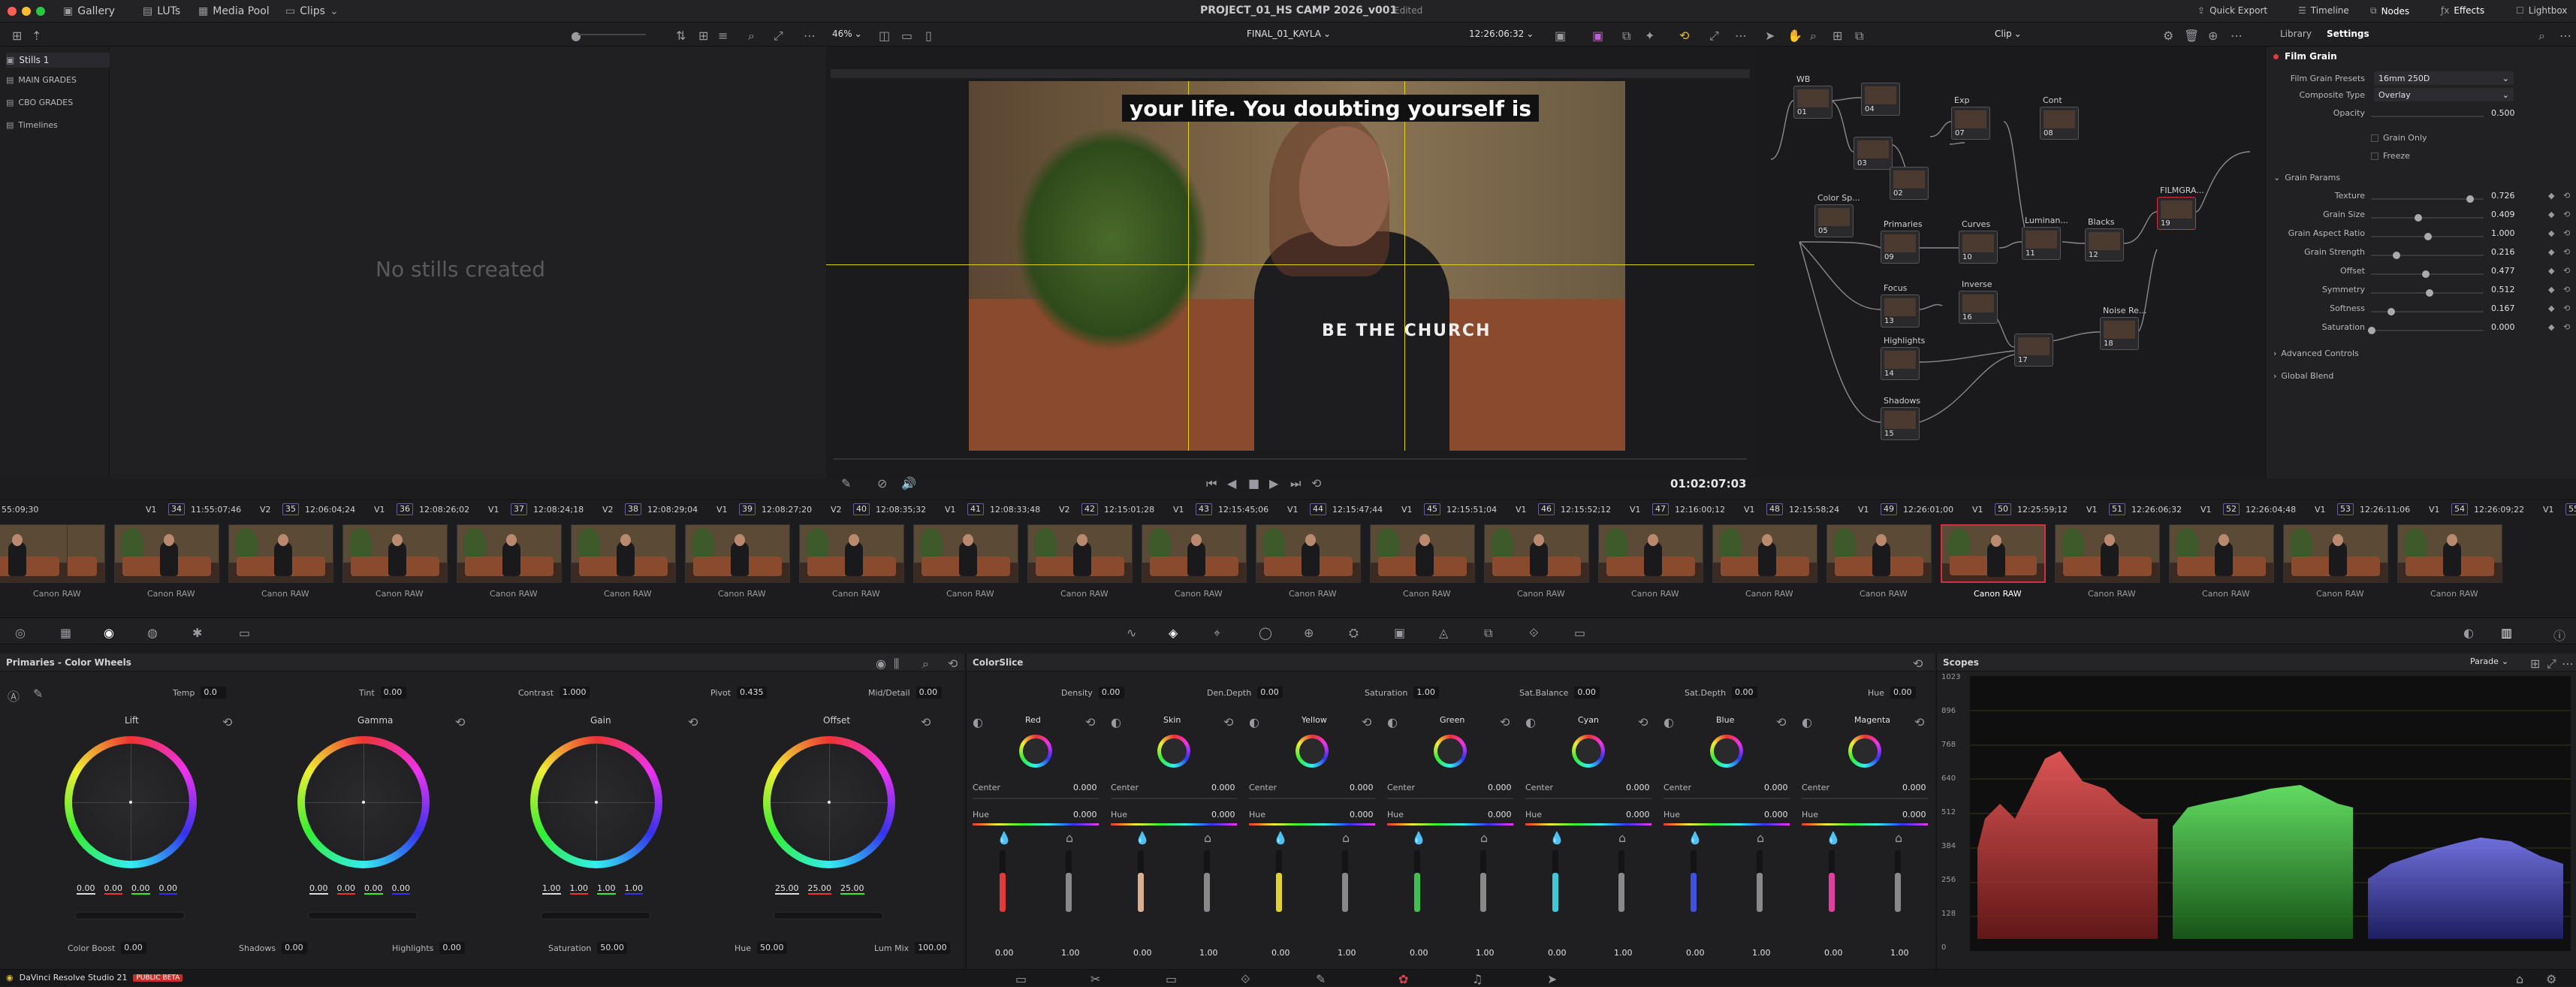  I want to click on texture-value: 0.726, so click(2503, 196).